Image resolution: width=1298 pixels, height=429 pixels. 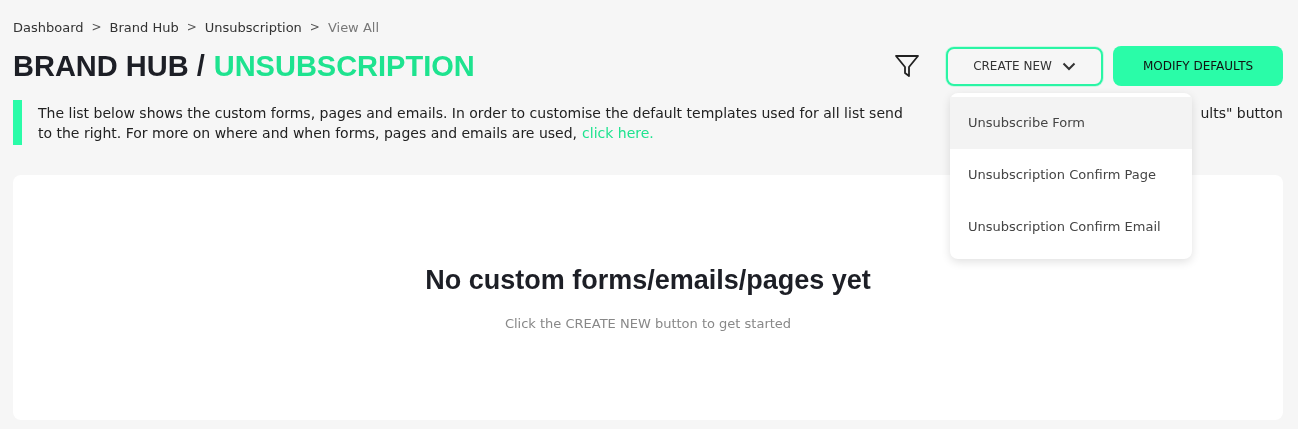 What do you see at coordinates (1071, 122) in the screenshot?
I see `menu-item: Unsubscribe Form` at bounding box center [1071, 122].